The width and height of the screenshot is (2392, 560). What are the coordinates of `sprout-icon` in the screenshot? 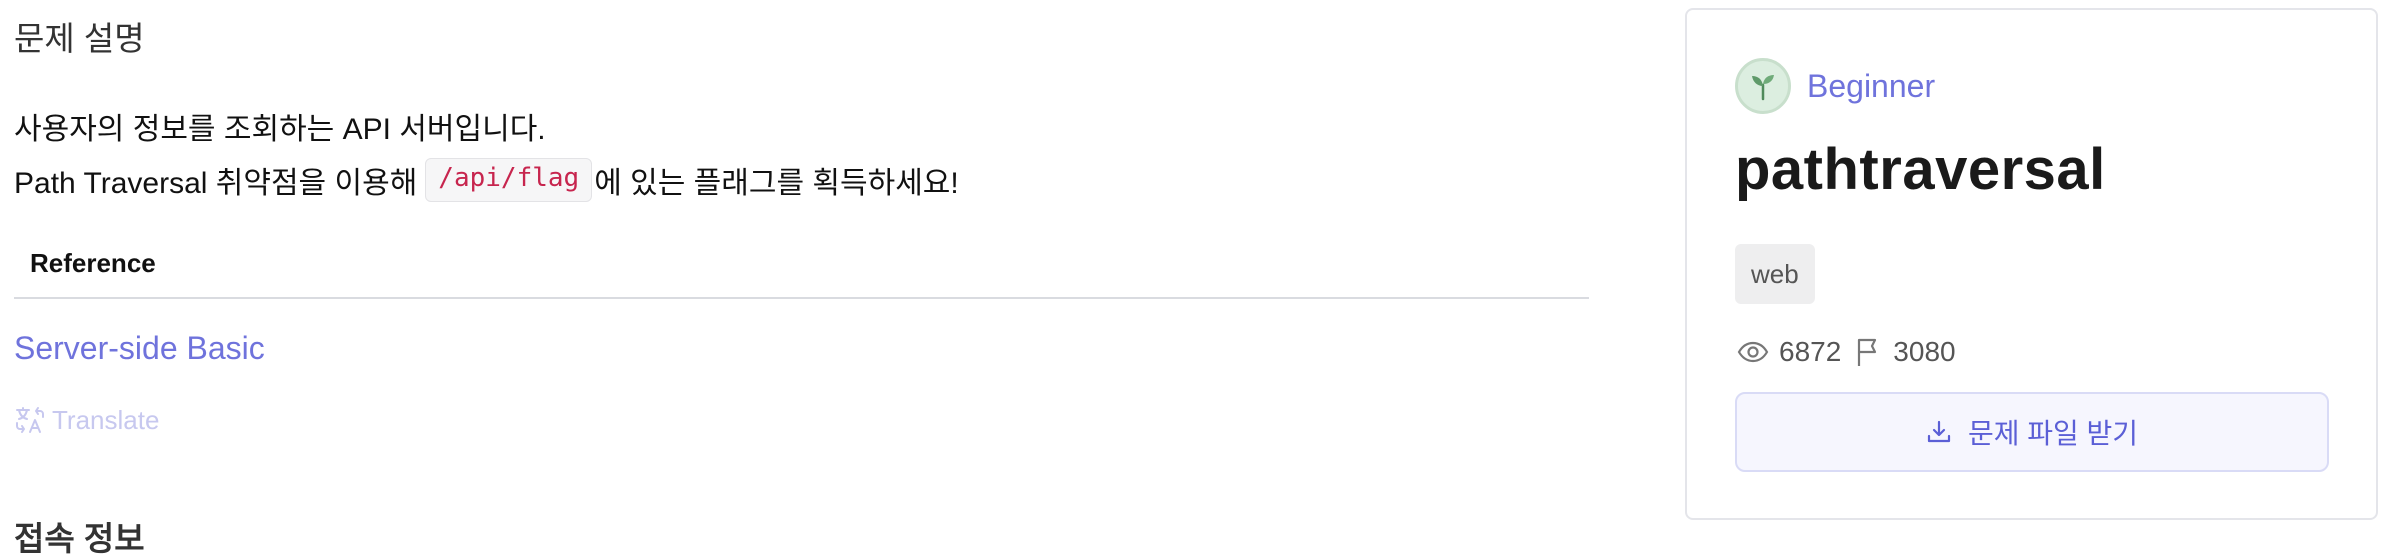 It's located at (1763, 86).